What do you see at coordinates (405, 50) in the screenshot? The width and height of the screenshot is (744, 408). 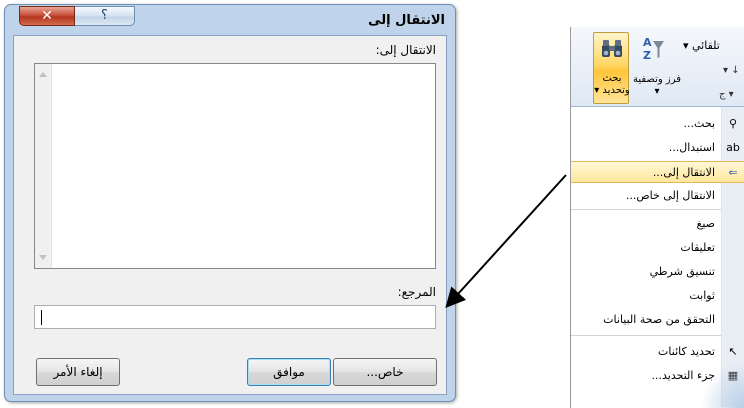 I see `goto-label: الانتقال إلى:` at bounding box center [405, 50].